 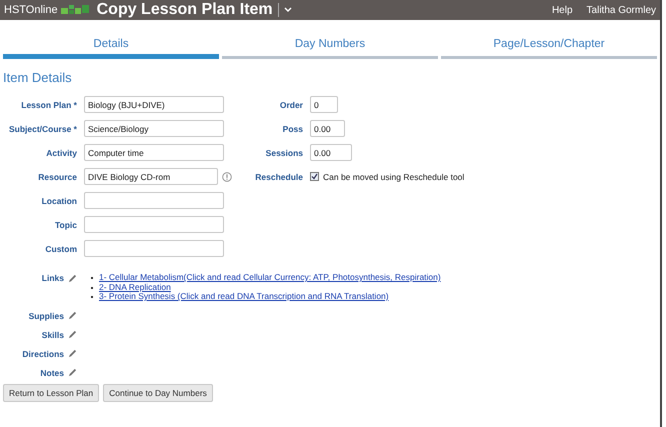 I want to click on checkbox, so click(x=314, y=176).